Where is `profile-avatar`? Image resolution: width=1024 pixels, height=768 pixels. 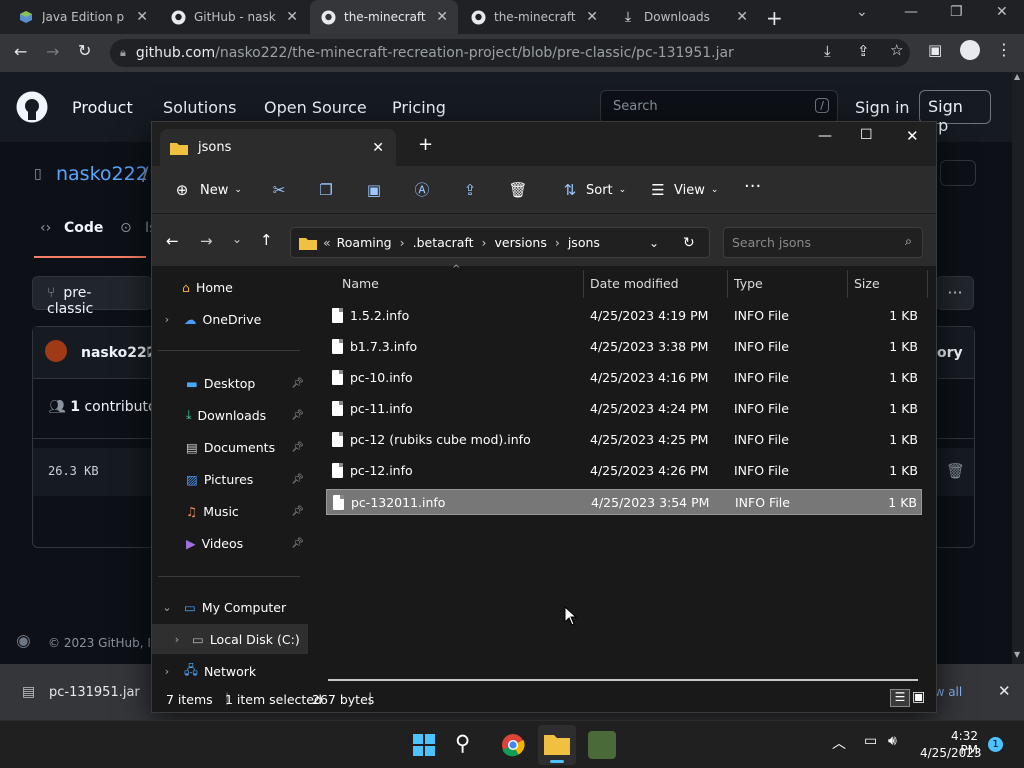 profile-avatar is located at coordinates (970, 50).